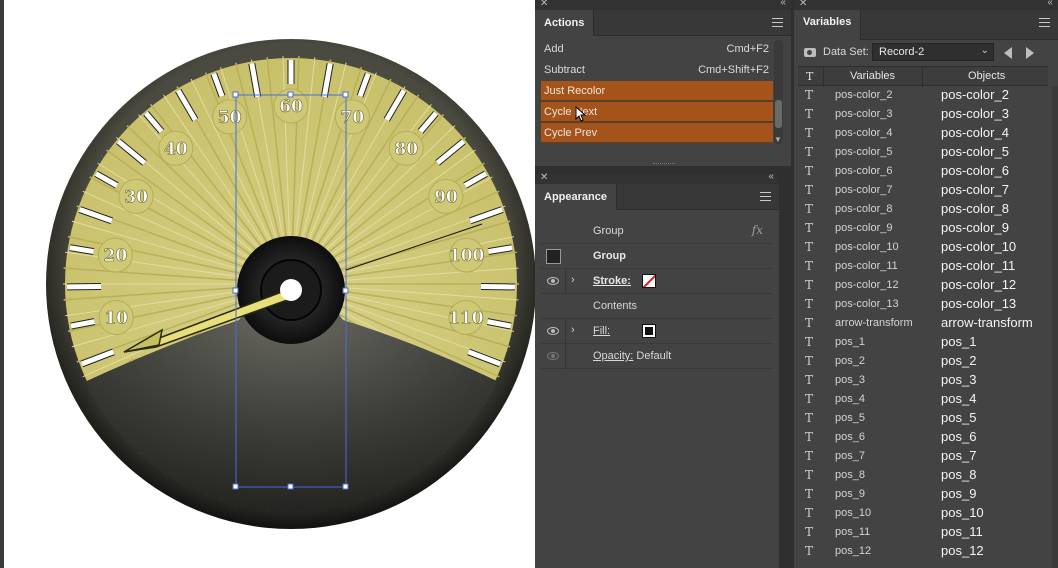 This screenshot has width=1058, height=568. What do you see at coordinates (923, 228) in the screenshot?
I see `table-row: Tpos-color_9 pos-color_9` at bounding box center [923, 228].